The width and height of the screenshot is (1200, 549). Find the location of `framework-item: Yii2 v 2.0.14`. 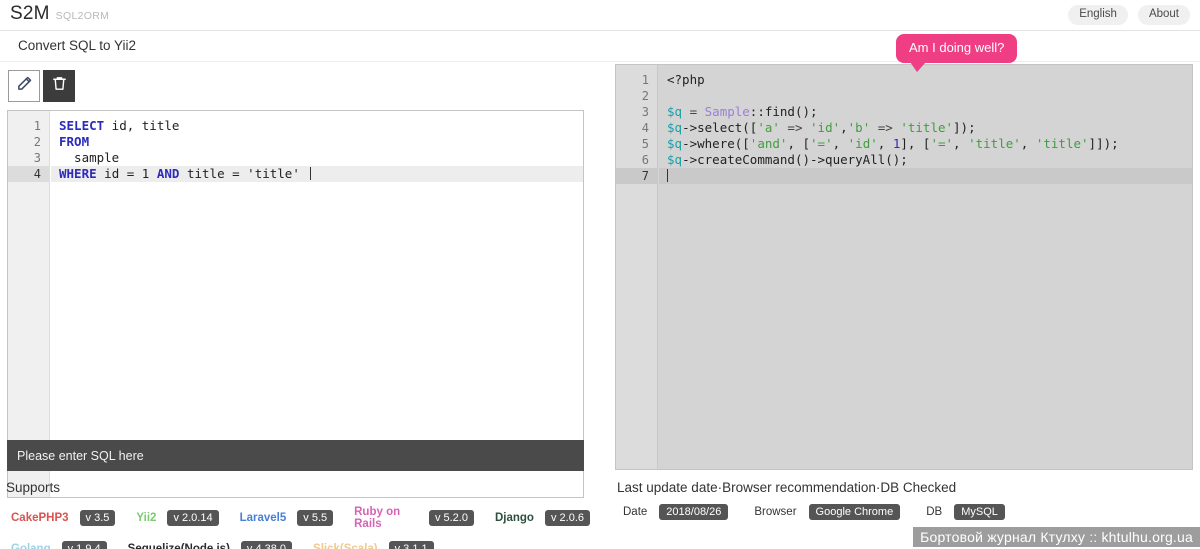

framework-item: Yii2 v 2.0.14 is located at coordinates (175, 518).